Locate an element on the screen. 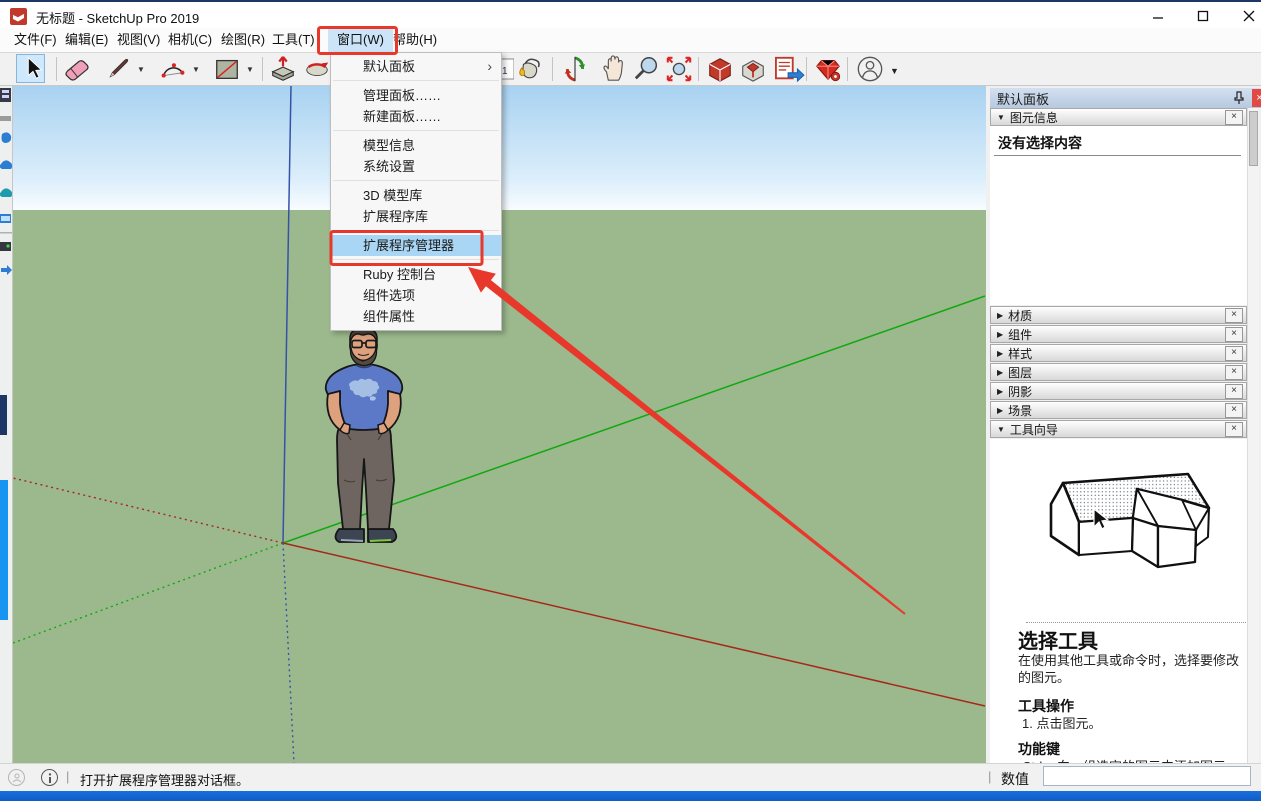 The image size is (1261, 801). left-docked-toolbar is located at coordinates (6, 424).